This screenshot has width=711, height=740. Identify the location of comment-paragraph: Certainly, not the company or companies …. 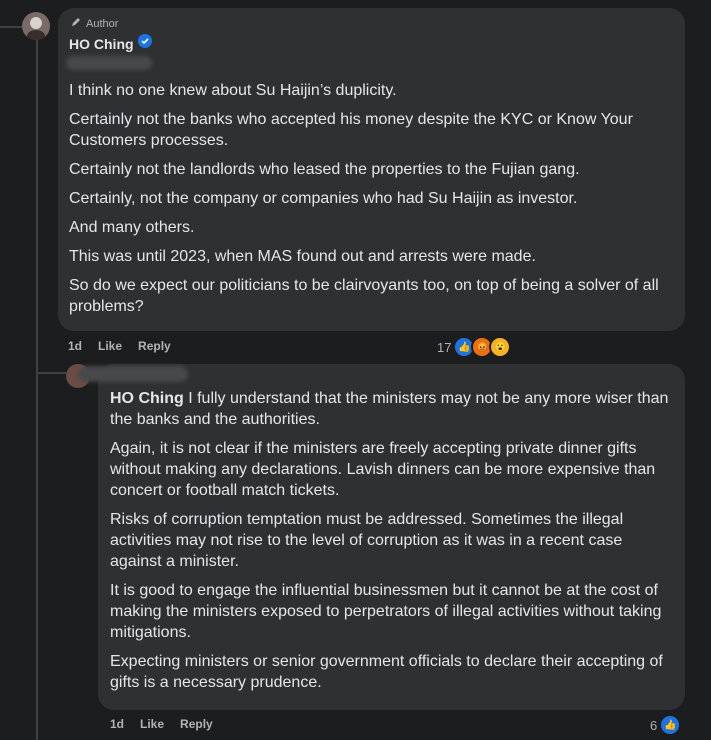
(323, 198).